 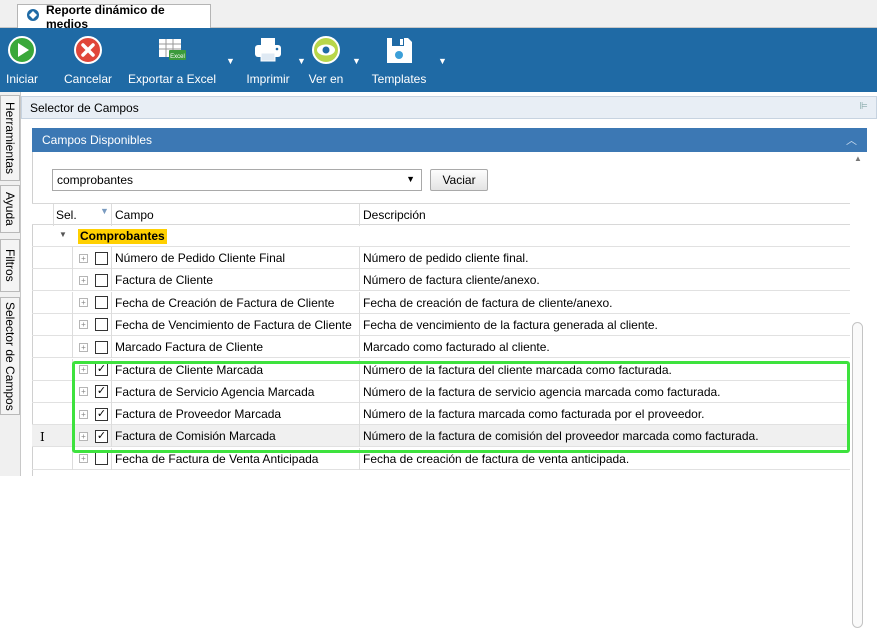 I want to click on chevron-down-icon: ▼, so click(x=410, y=179).